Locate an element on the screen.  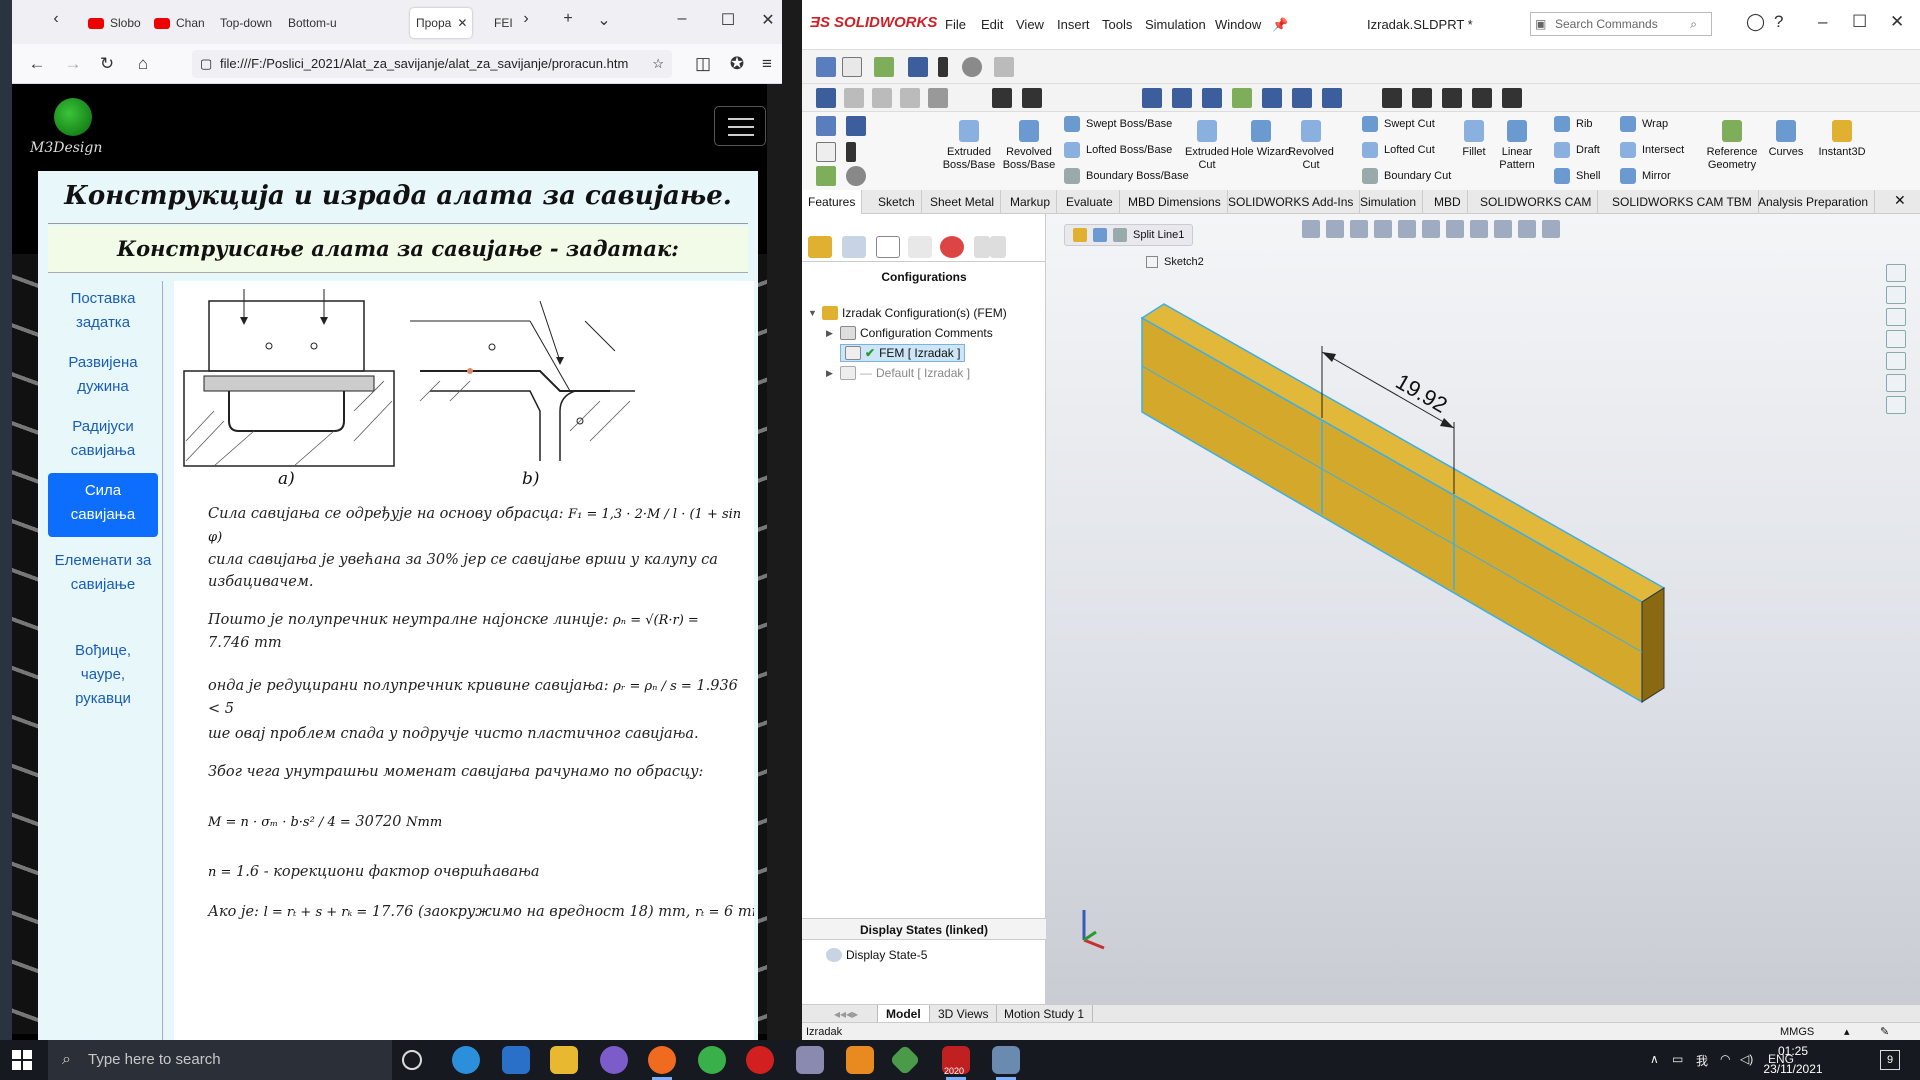
tab-scroll-left-icon is located at coordinates (982, 247).